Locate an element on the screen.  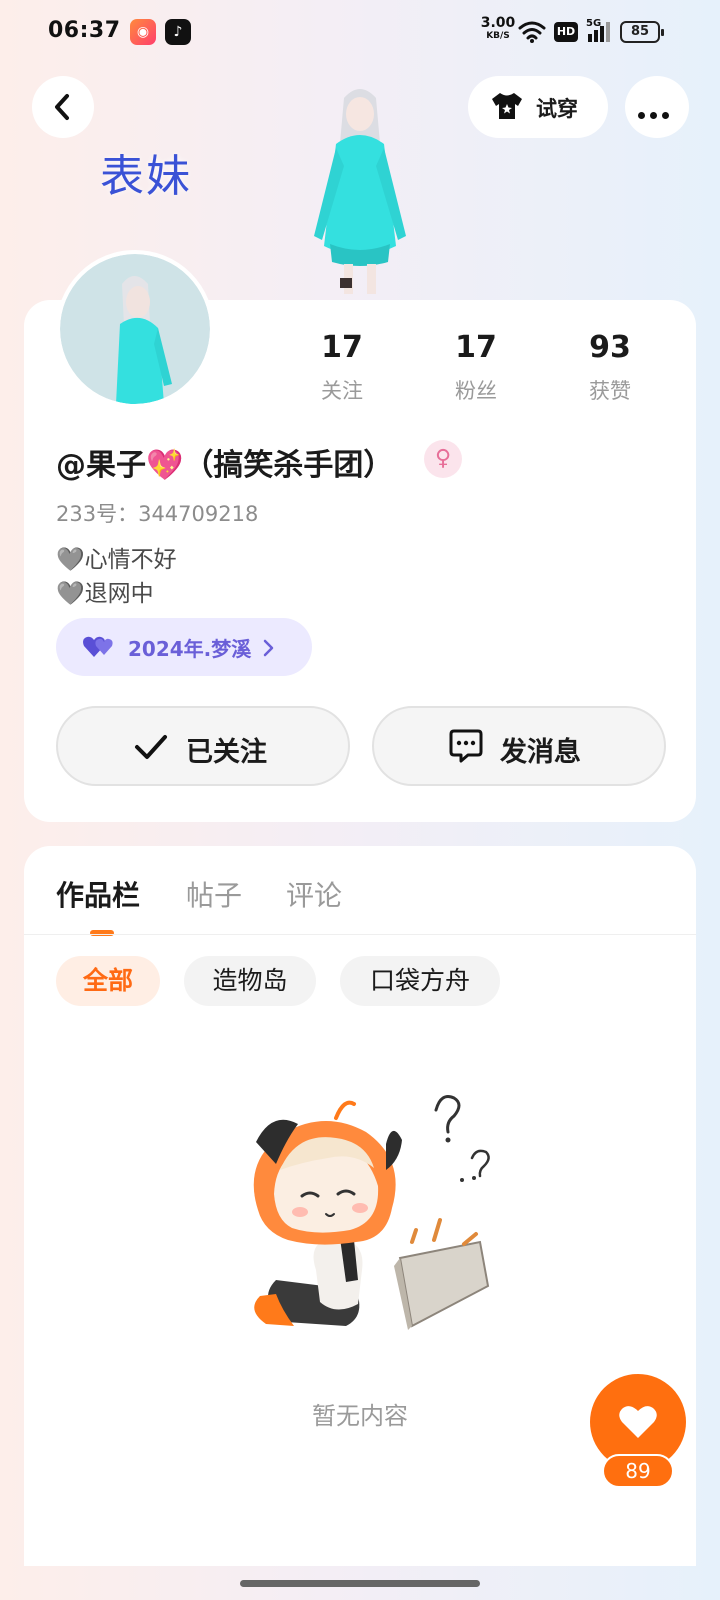
female-gender-icon: ♀ is located at coordinates (443, 459).